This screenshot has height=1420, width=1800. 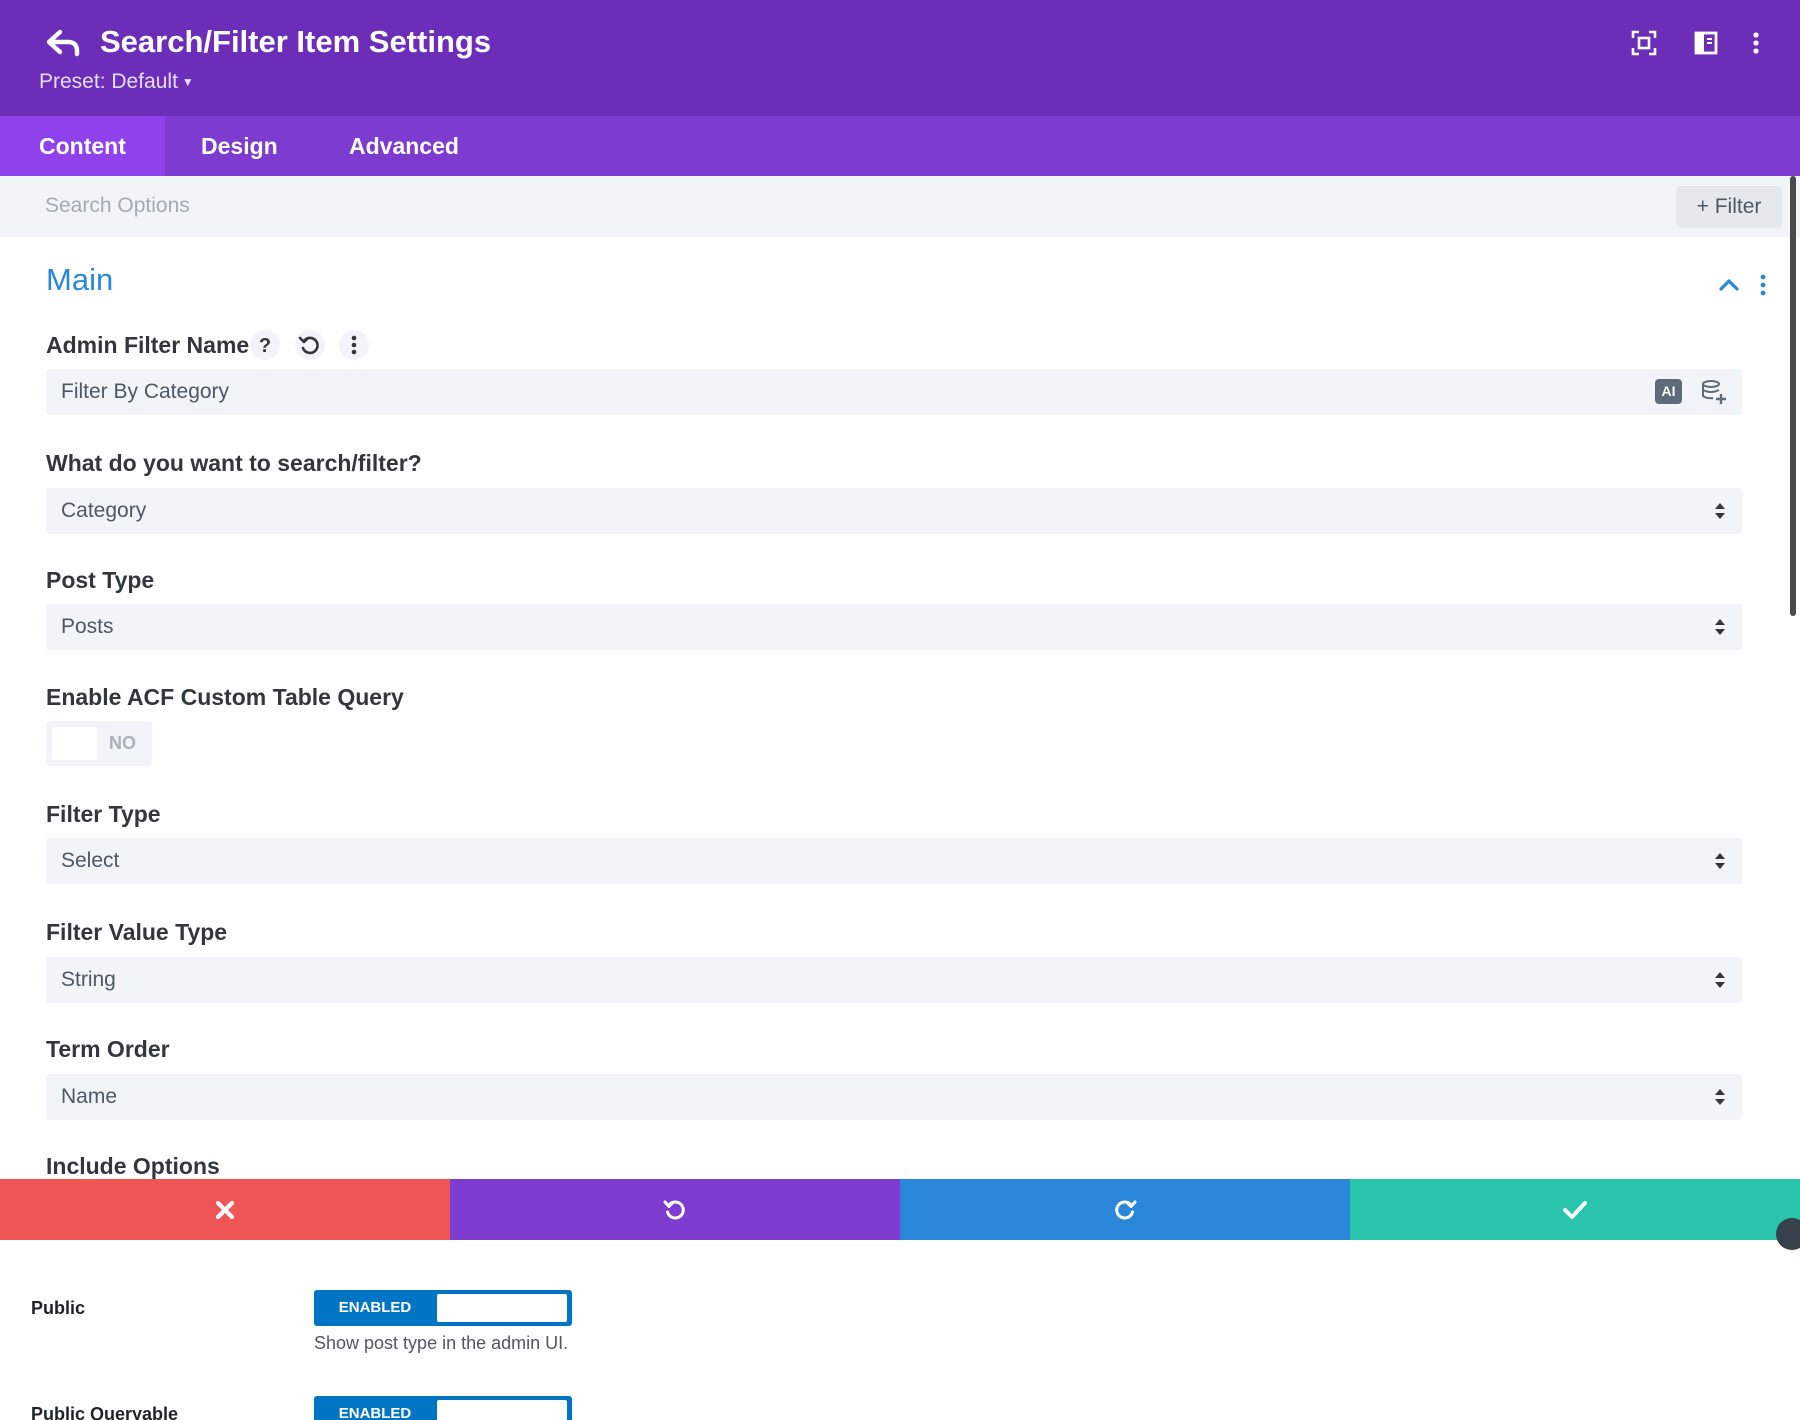 I want to click on include-options-label: Include Options, so click(x=133, y=1166).